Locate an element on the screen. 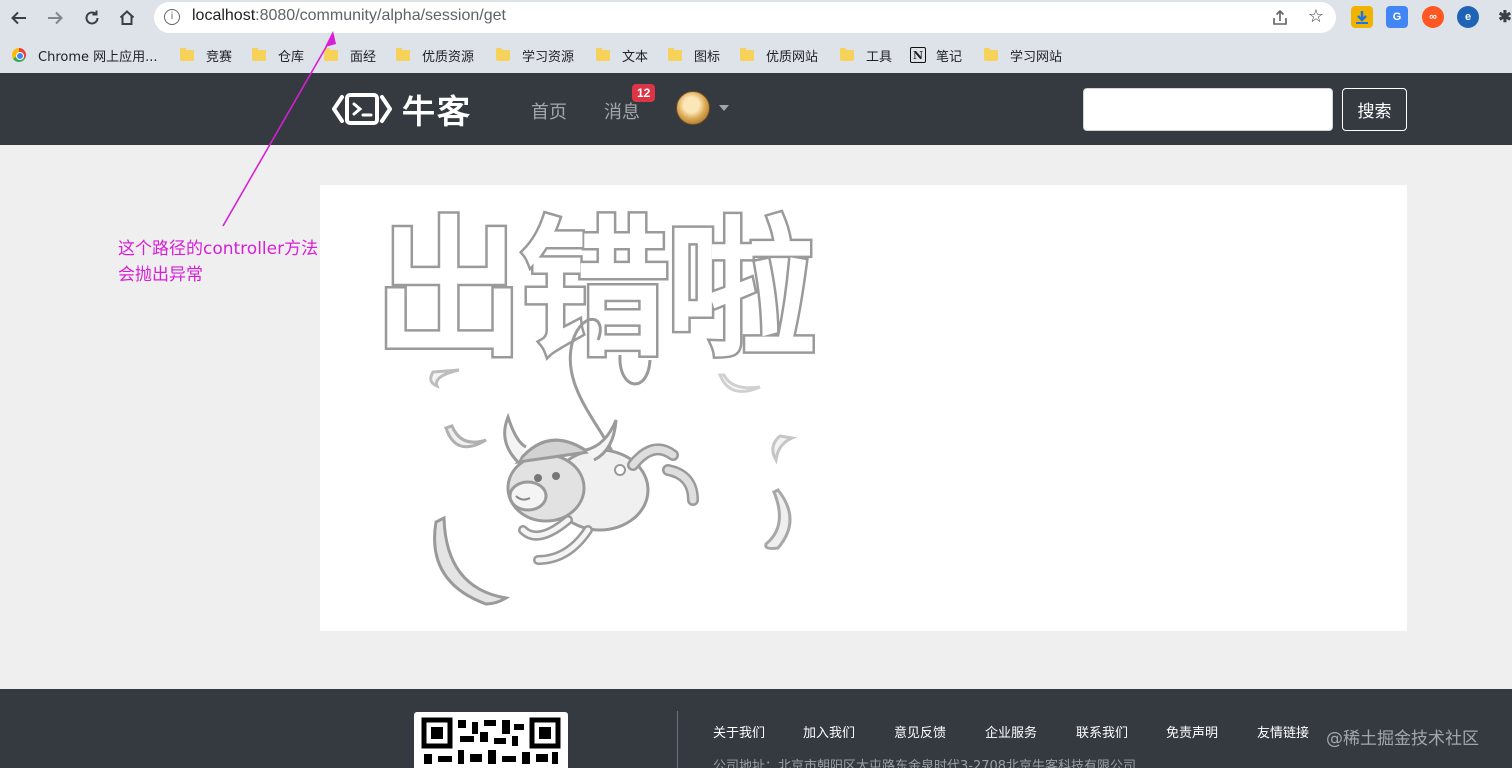 Image resolution: width=1512 pixels, height=768 pixels. home-icon is located at coordinates (127, 18).